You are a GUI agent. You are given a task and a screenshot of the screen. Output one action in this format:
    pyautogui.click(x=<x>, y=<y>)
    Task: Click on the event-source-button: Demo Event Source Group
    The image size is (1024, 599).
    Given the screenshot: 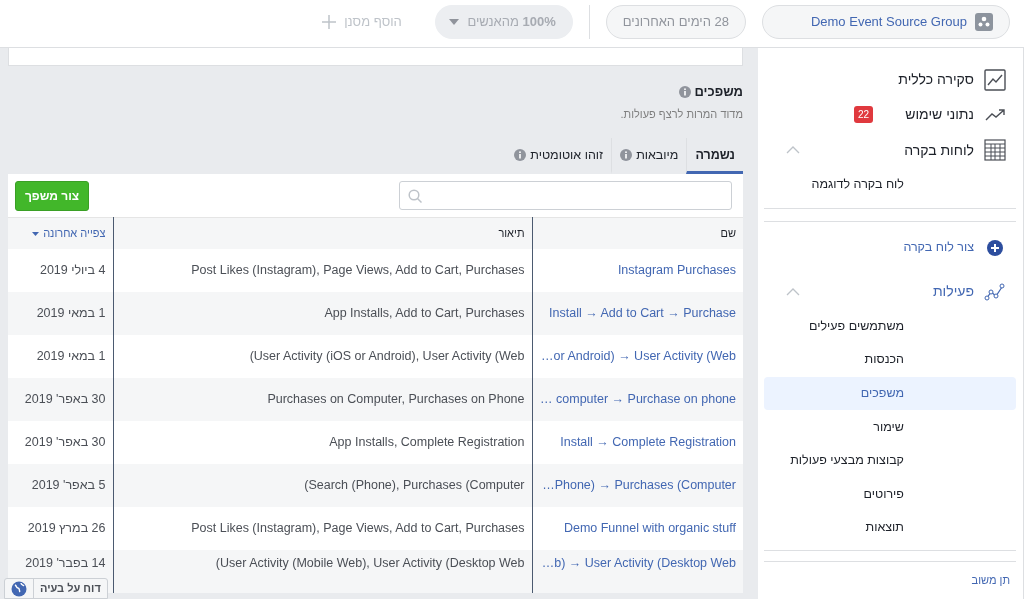 What is the action you would take?
    pyautogui.click(x=886, y=22)
    